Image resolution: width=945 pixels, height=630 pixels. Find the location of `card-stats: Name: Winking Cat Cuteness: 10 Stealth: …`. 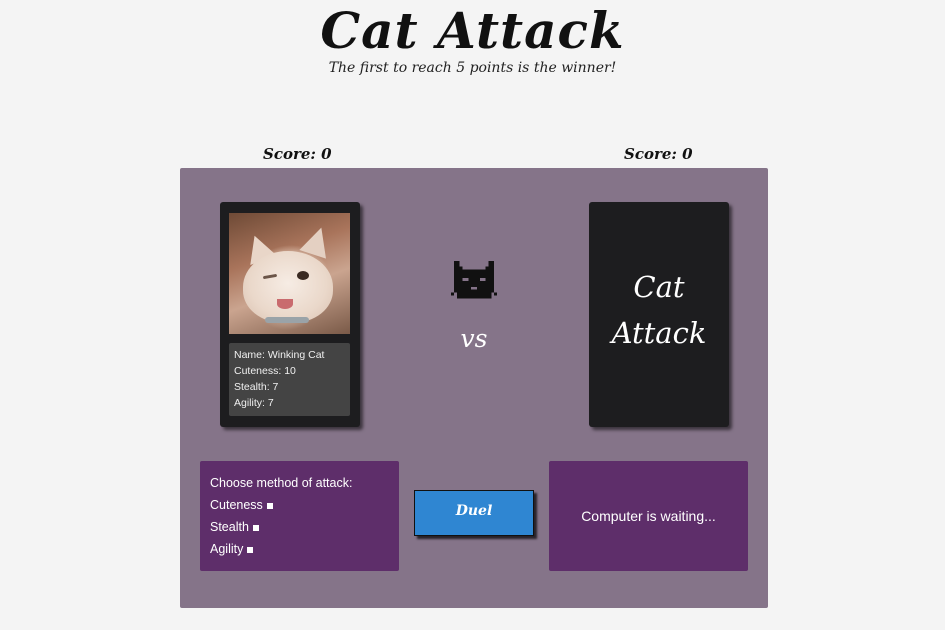

card-stats: Name: Winking Cat Cuteness: 10 Stealth: … is located at coordinates (289, 379).